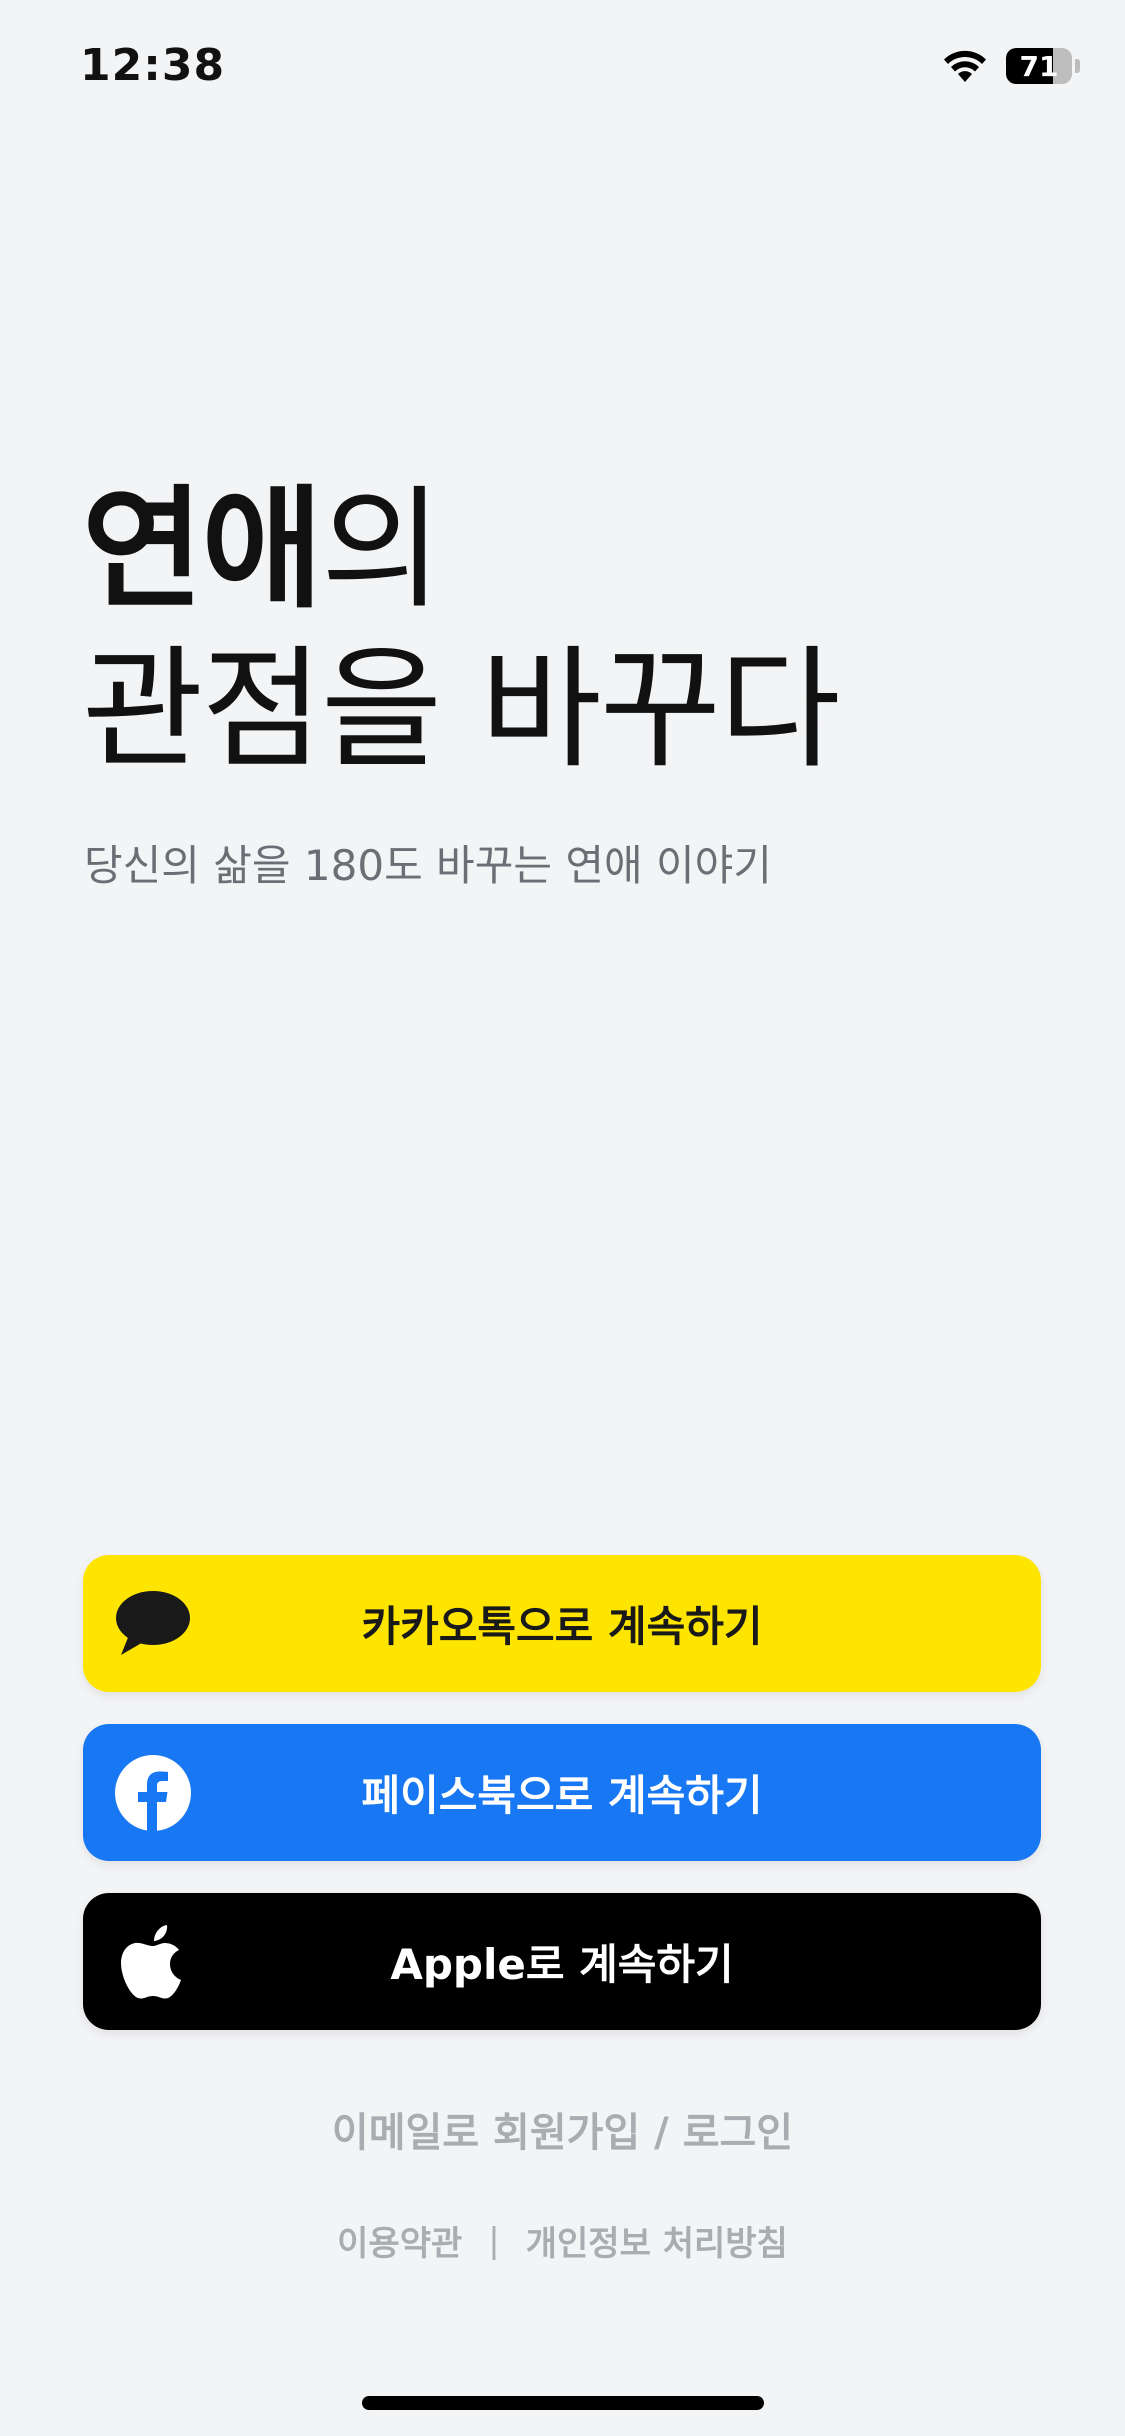 The width and height of the screenshot is (1125, 2436). Describe the element at coordinates (428, 865) in the screenshot. I see `page-subtitle: 당신의 삶을 180도 바꾸는 연애 이야기` at that location.